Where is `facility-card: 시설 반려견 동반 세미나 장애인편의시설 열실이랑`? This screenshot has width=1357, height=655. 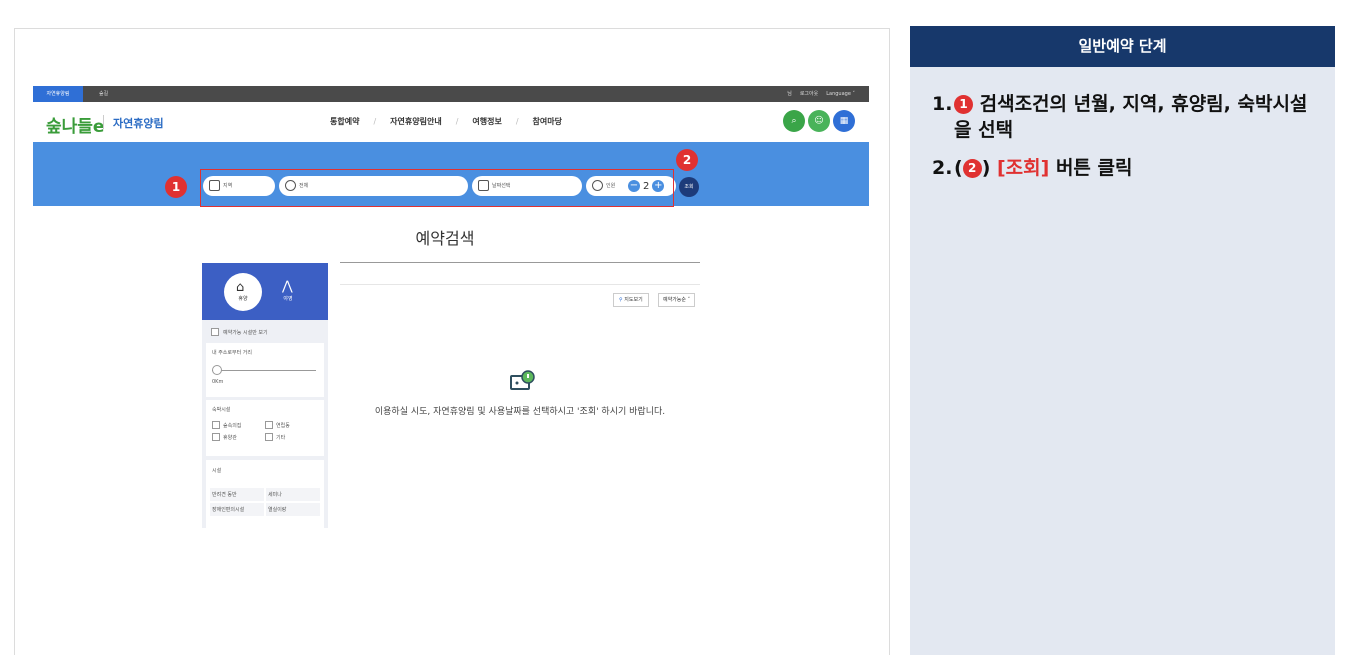 facility-card: 시설 반려견 동반 세미나 장애인편의시설 열실이랑 is located at coordinates (265, 494).